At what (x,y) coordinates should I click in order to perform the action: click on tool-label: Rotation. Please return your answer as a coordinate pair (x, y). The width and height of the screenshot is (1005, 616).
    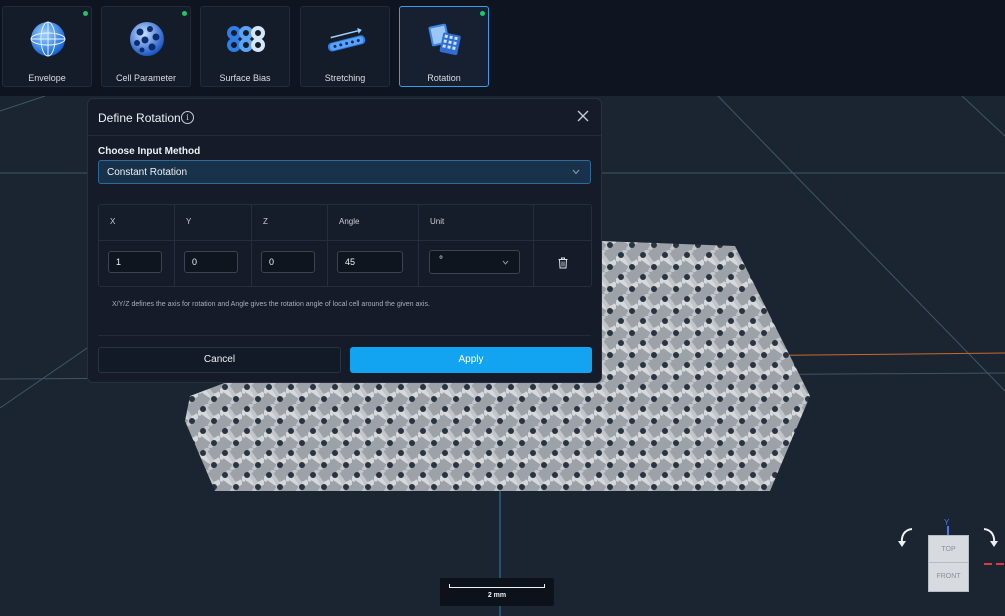
    Looking at the image, I should click on (444, 78).